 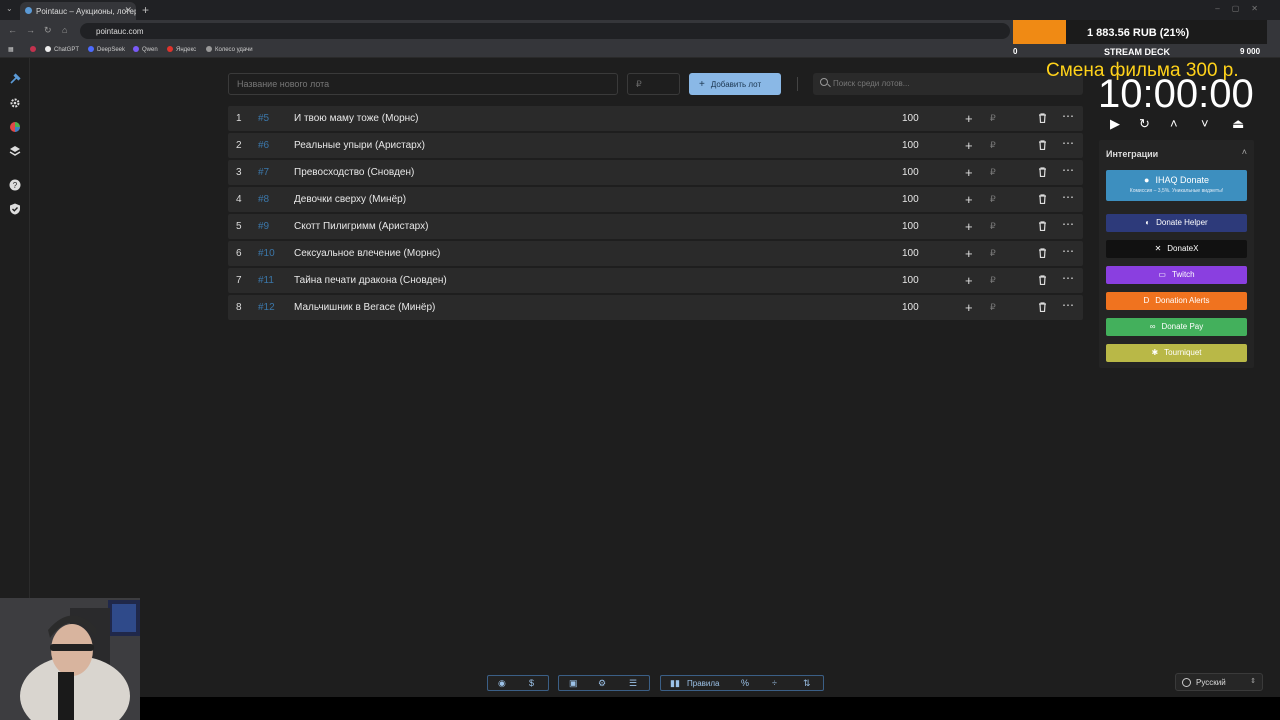 I want to click on back-icon: ←, so click(x=12, y=30).